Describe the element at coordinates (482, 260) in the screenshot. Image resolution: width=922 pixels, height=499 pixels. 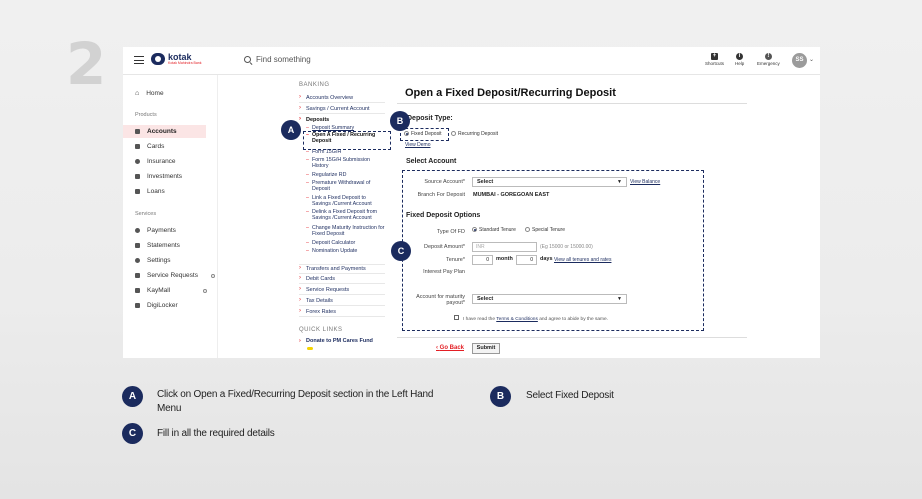
I see `tenure-month-input: 0` at that location.